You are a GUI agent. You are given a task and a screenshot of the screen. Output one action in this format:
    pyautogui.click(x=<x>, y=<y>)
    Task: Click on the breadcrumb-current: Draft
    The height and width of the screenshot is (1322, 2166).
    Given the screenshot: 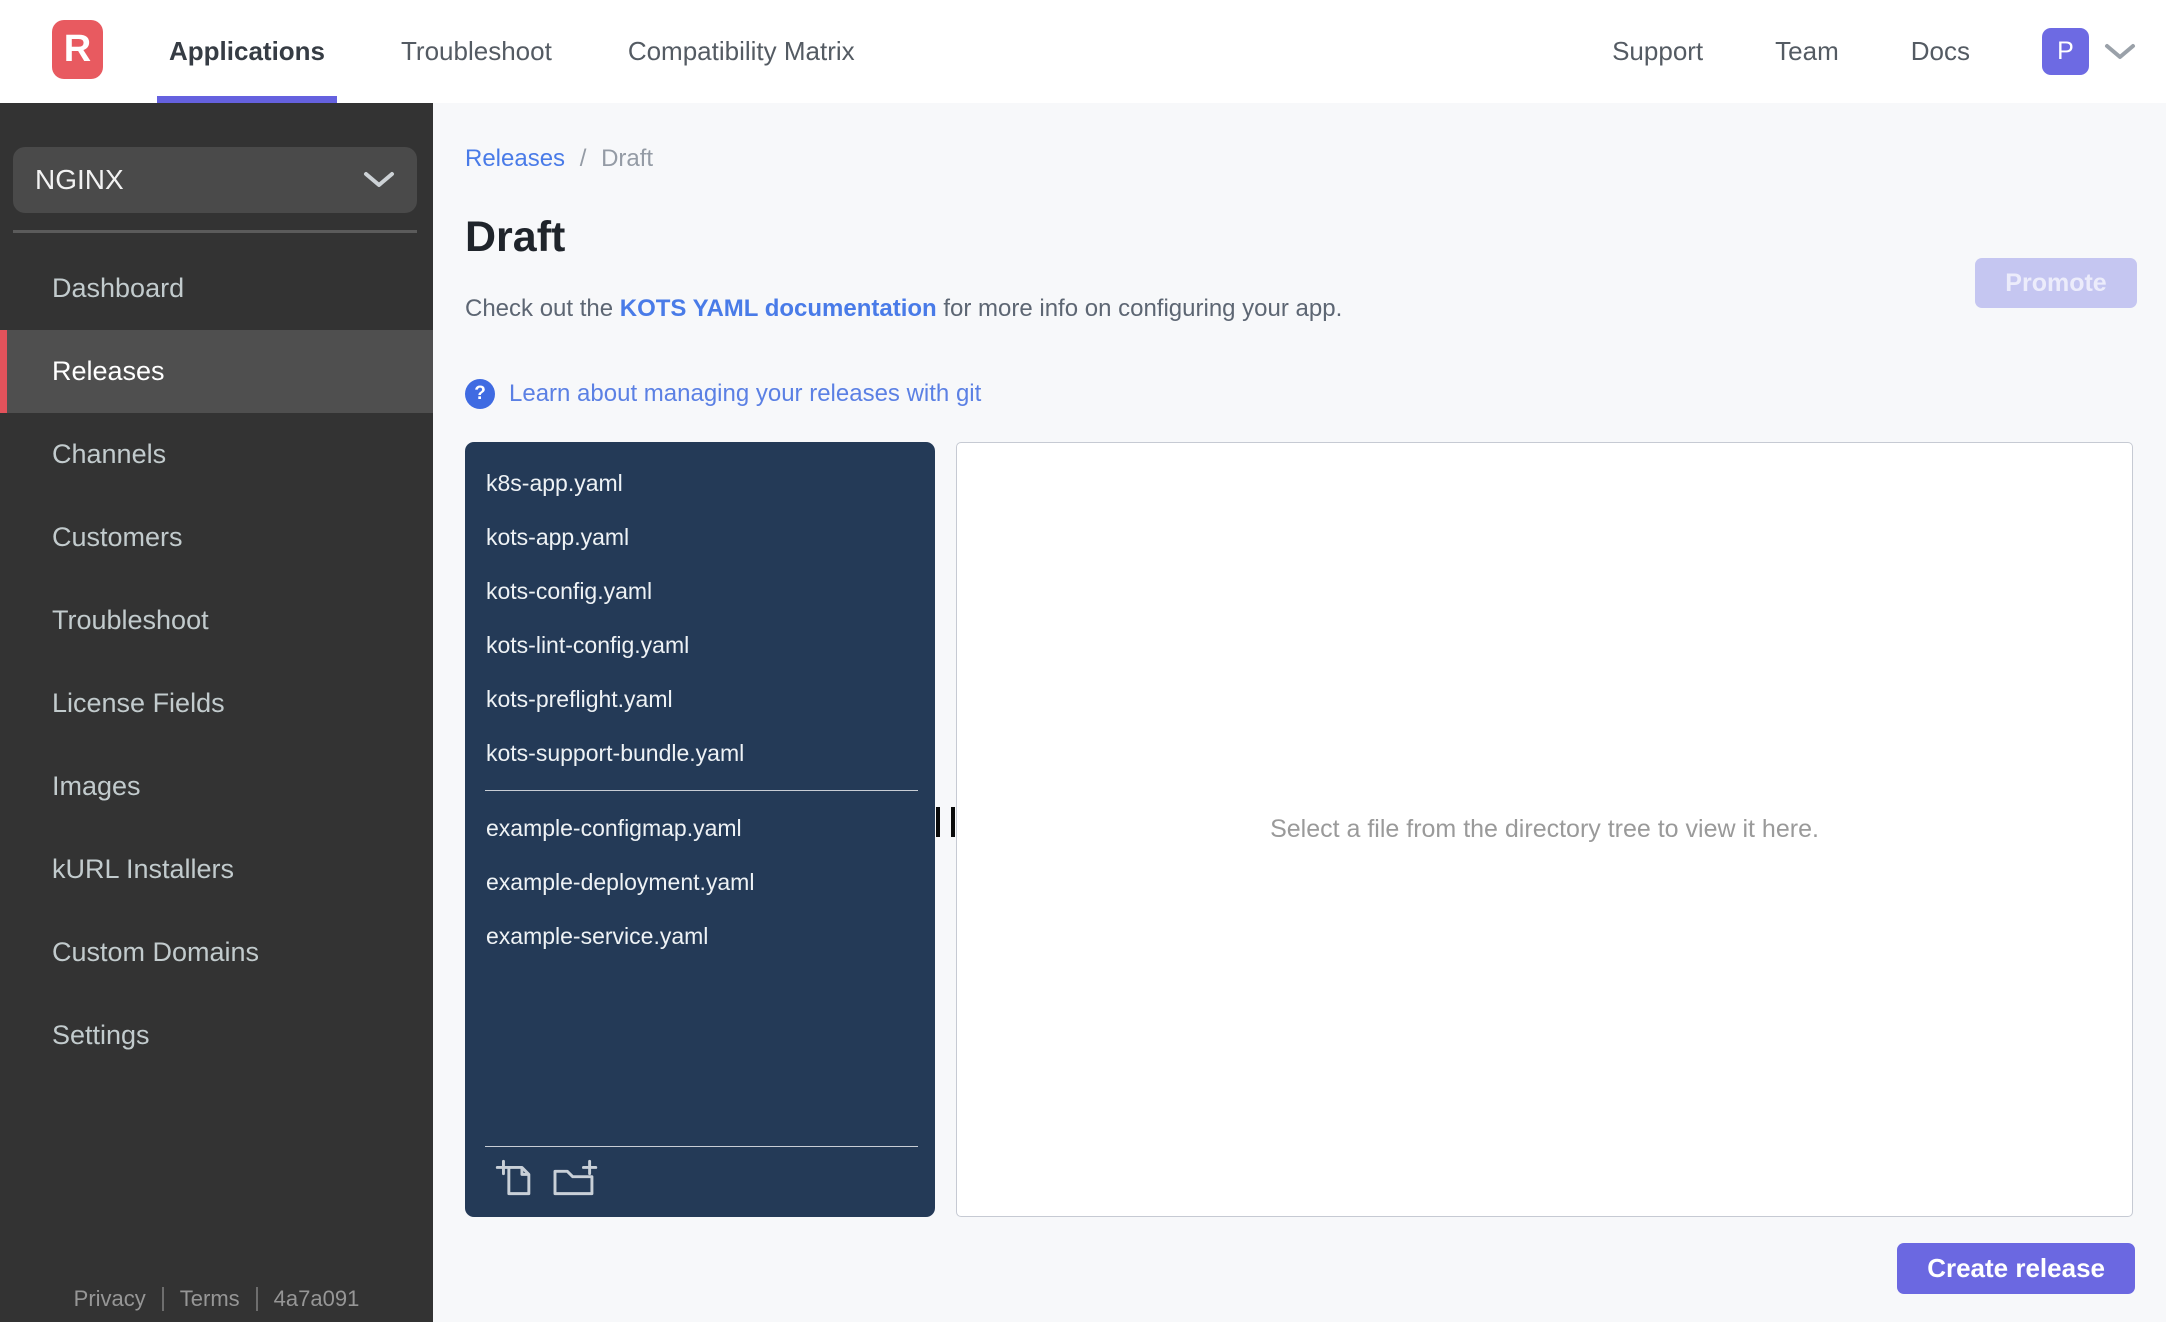 What is the action you would take?
    pyautogui.click(x=627, y=158)
    